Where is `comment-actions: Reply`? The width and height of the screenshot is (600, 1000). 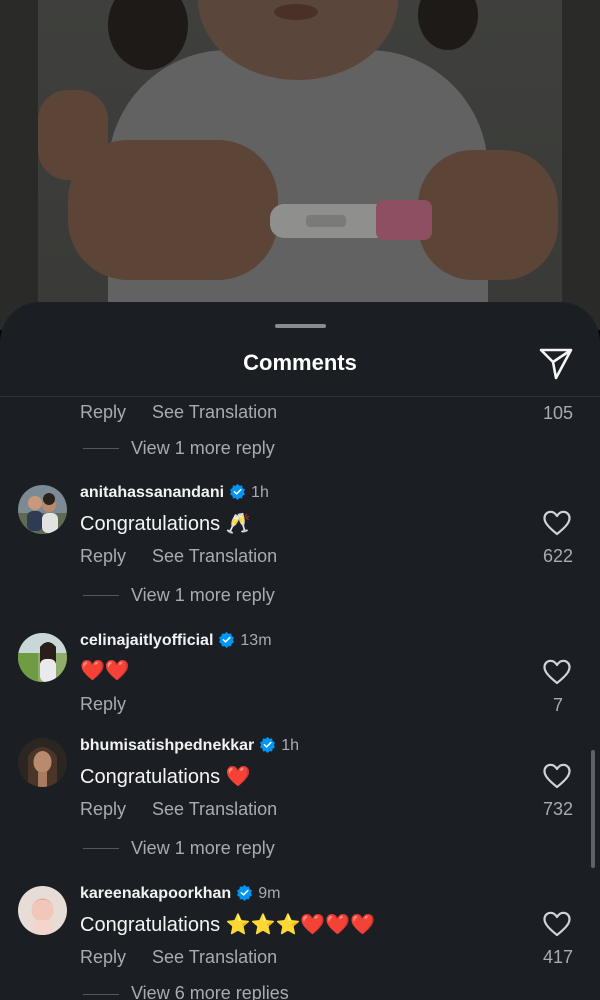
comment-actions: Reply is located at coordinates (116, 704).